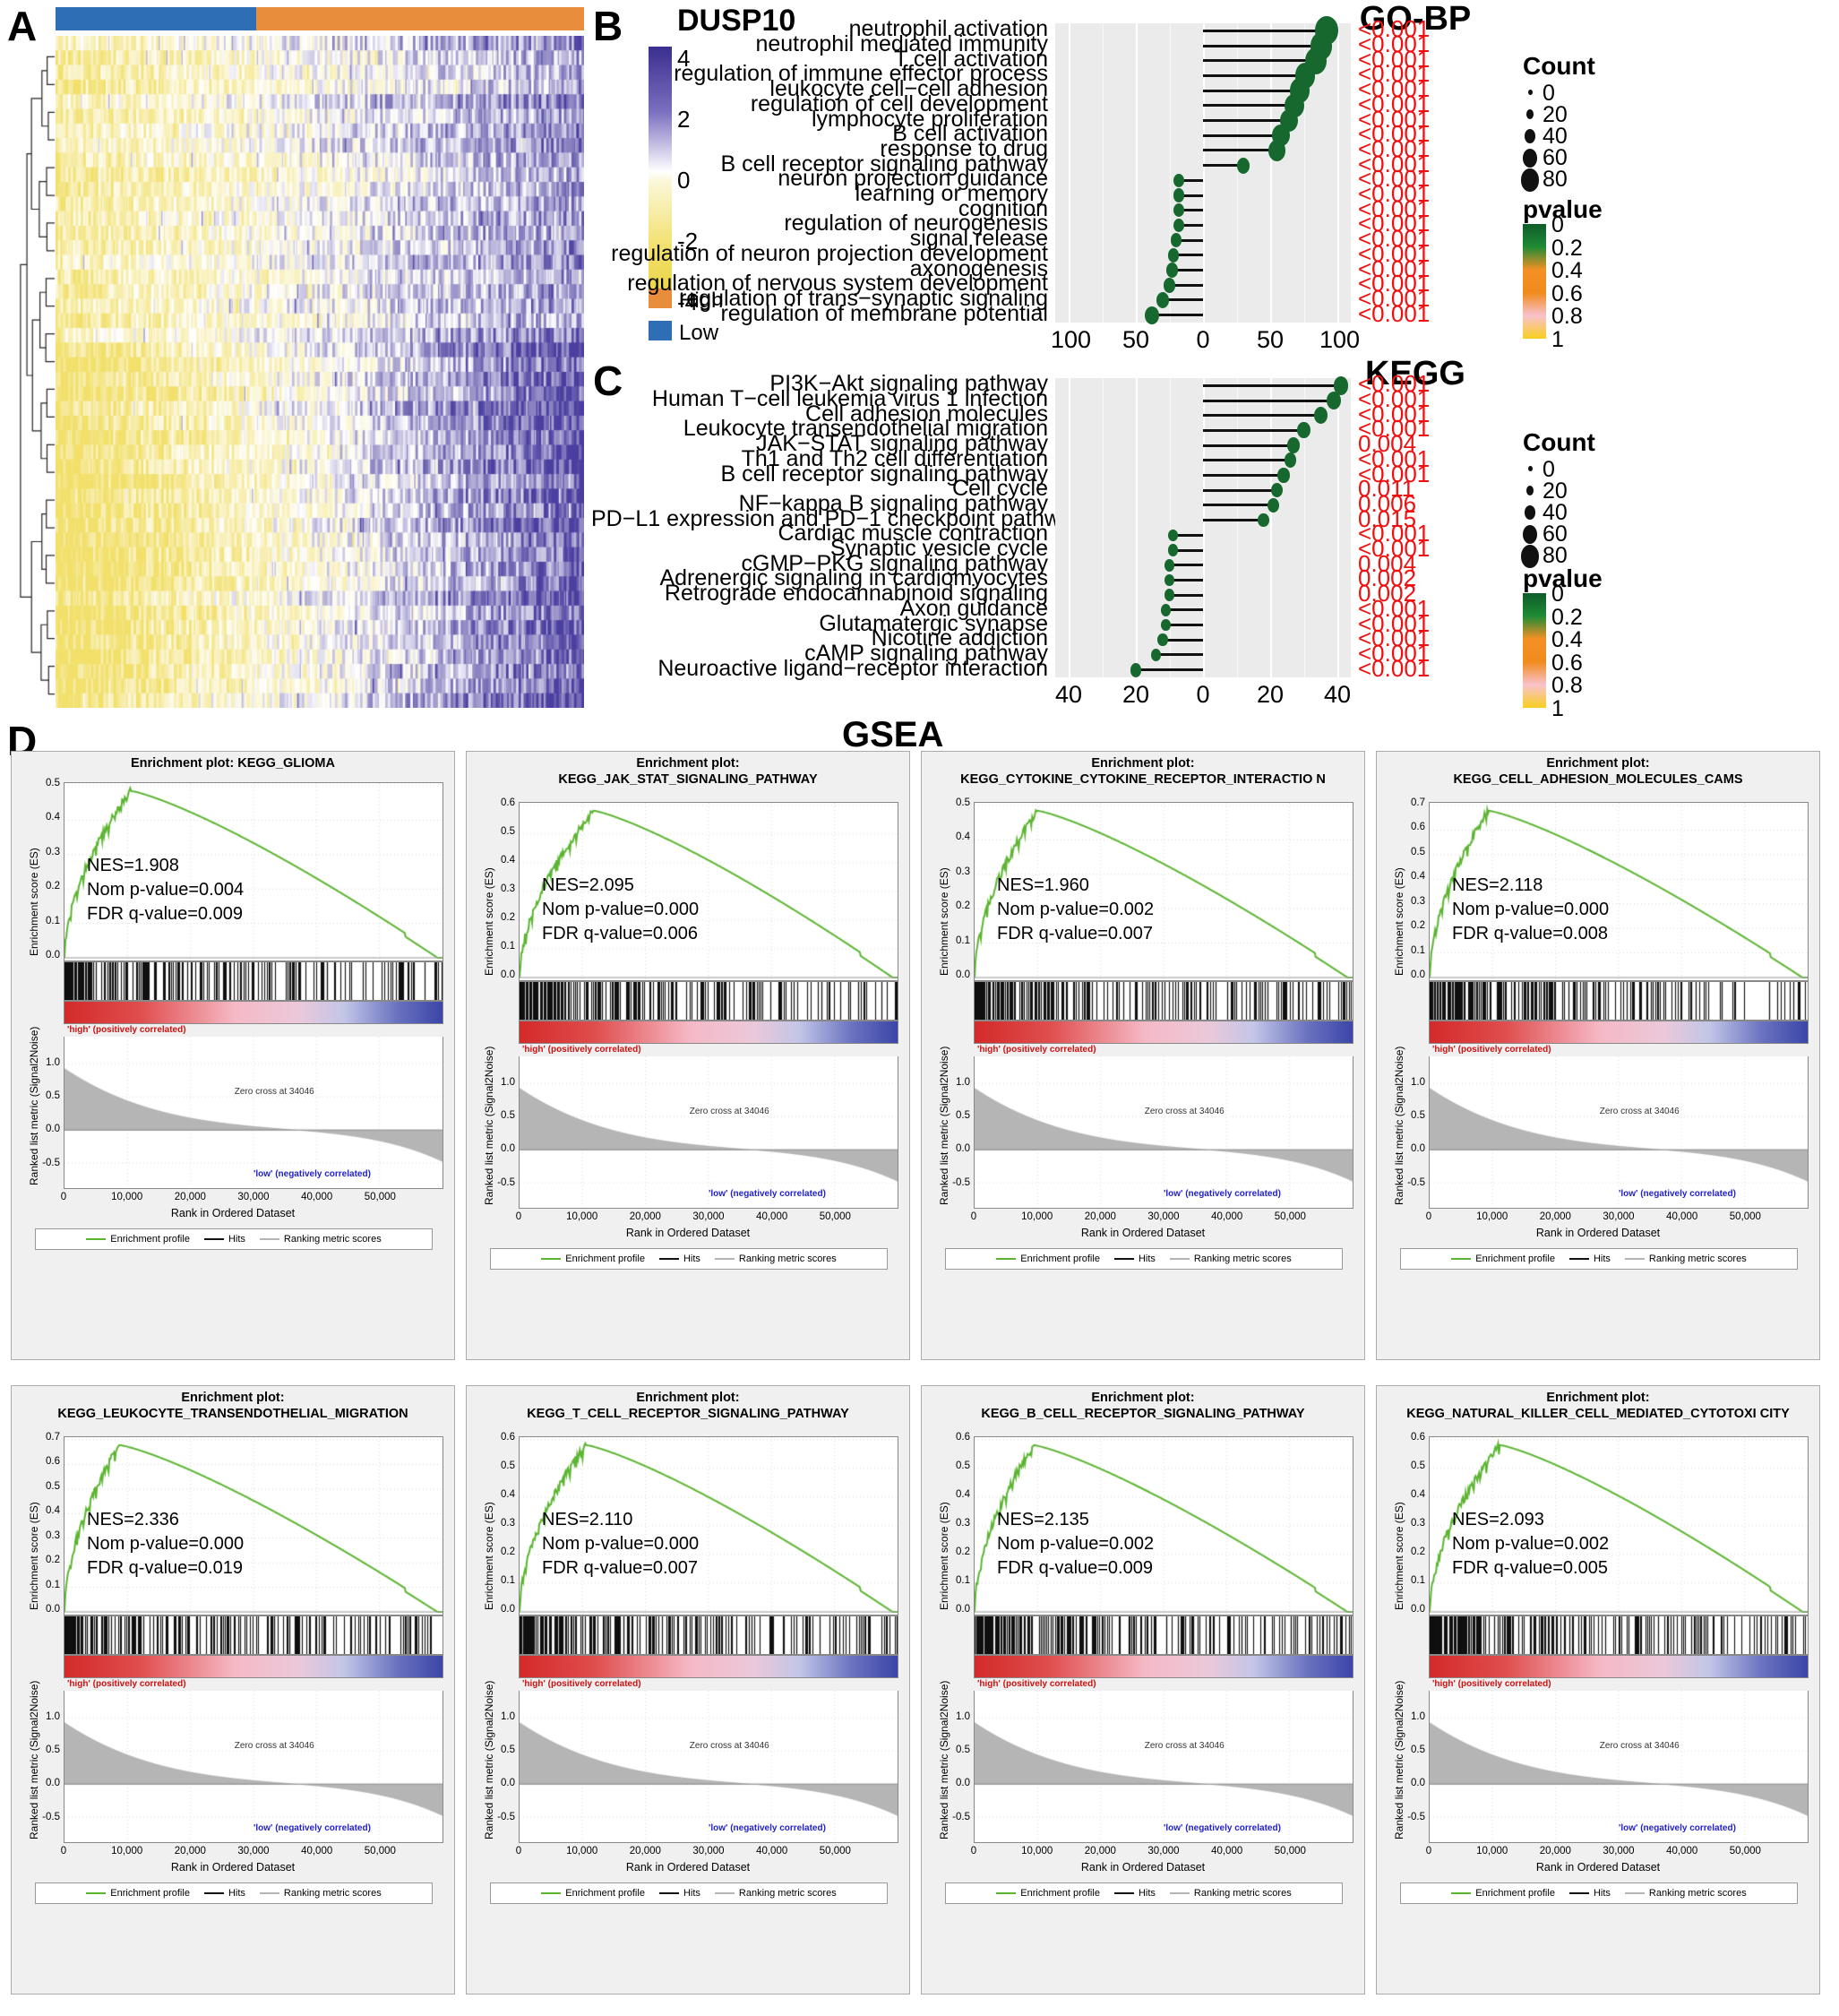  Describe the element at coordinates (1530, 1568) in the screenshot. I see `gsea-stat-fdr-q: FDR q-value=0.005` at that location.